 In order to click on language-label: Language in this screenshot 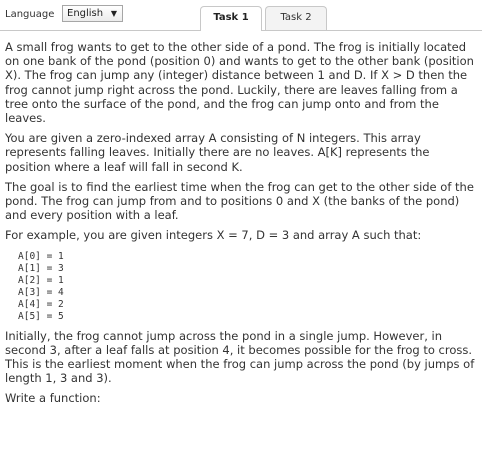, I will do `click(30, 14)`.